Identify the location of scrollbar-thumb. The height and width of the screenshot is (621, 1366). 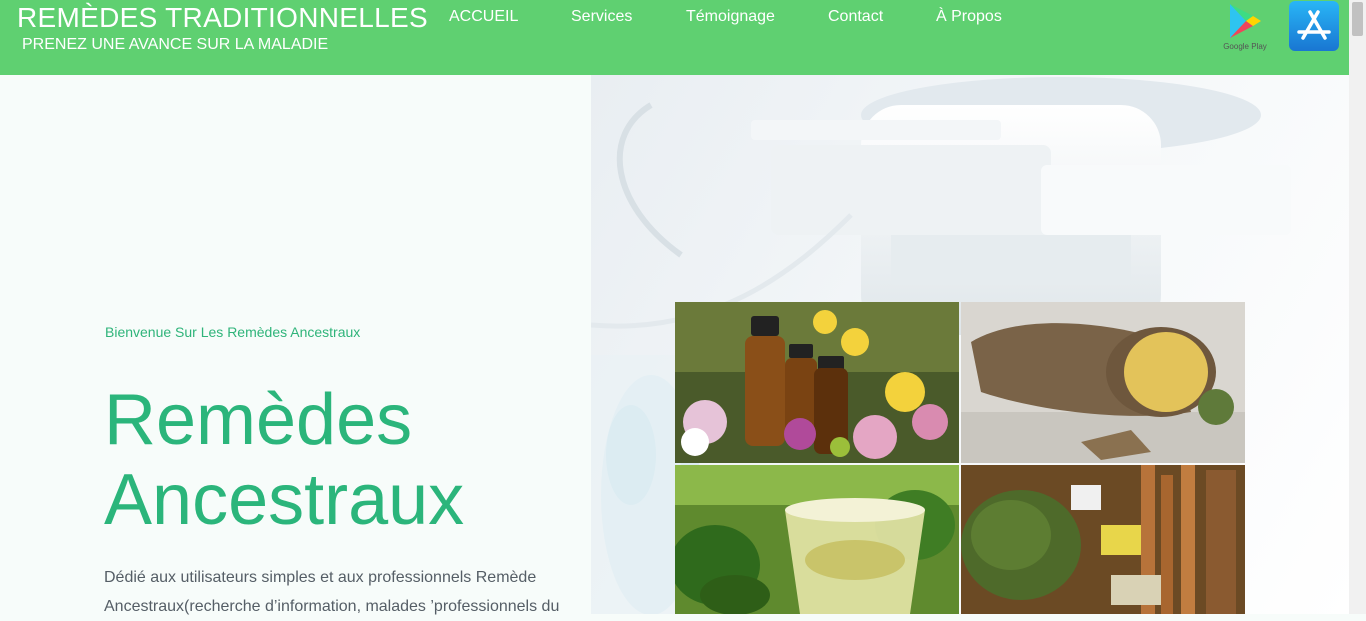
(1357, 19).